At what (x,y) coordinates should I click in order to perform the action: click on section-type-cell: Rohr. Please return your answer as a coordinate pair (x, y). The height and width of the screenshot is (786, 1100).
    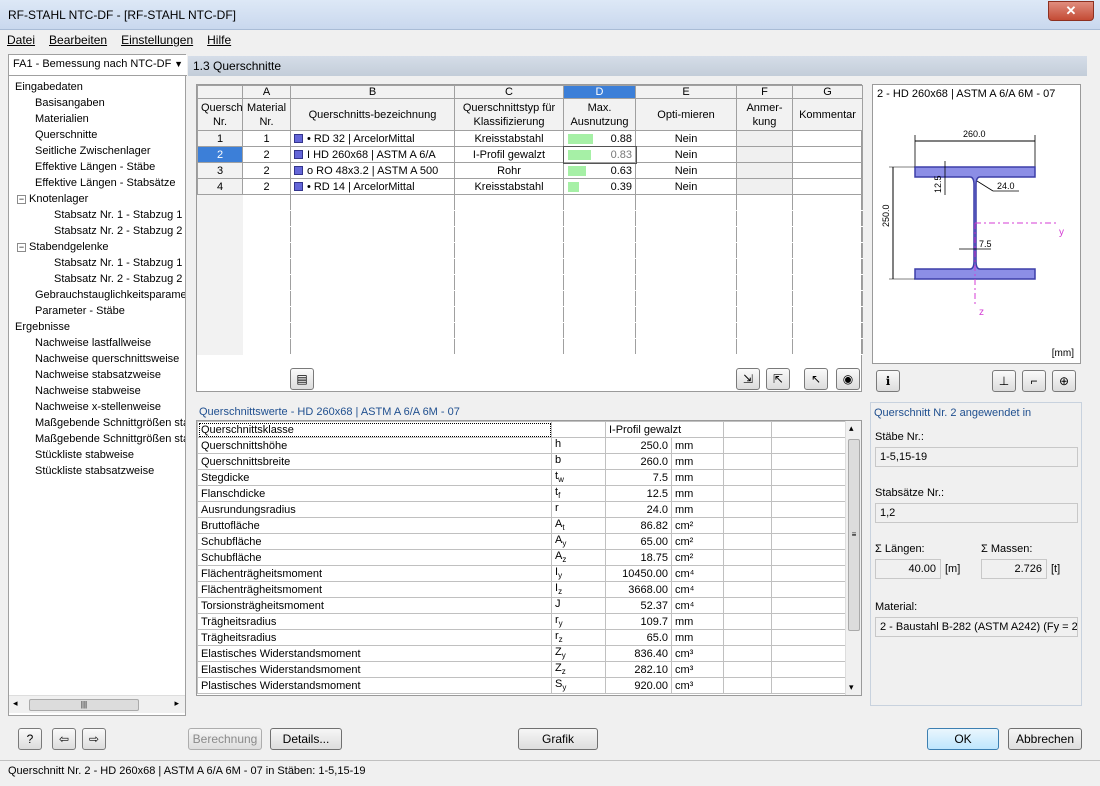
    Looking at the image, I should click on (509, 170).